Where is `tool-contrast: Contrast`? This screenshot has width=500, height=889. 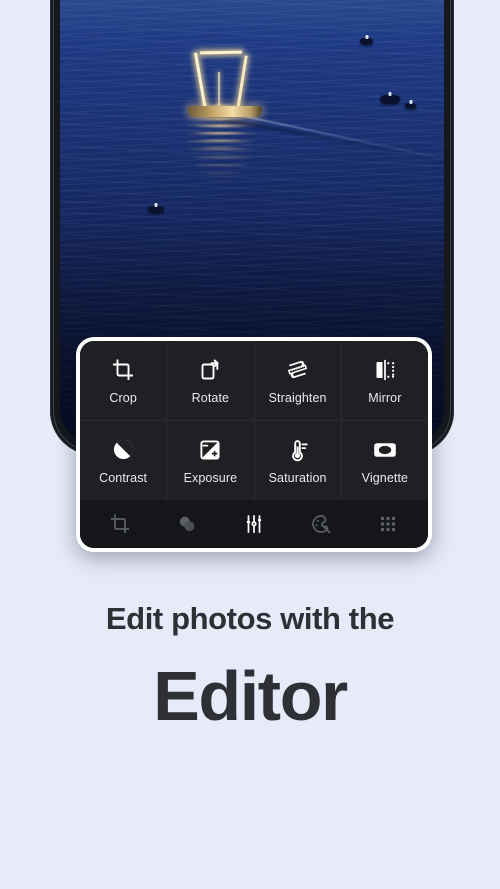
tool-contrast: Contrast is located at coordinates (123, 460).